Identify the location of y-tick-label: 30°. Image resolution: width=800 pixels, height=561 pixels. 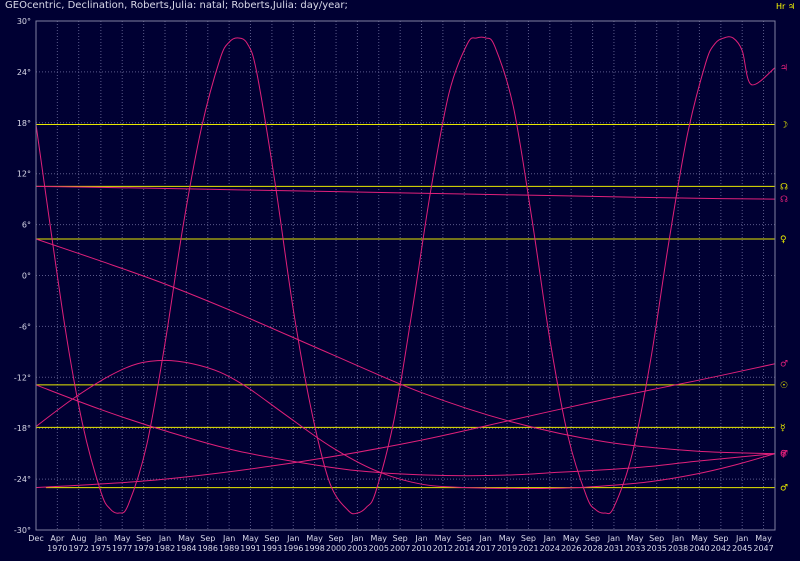
(24, 21).